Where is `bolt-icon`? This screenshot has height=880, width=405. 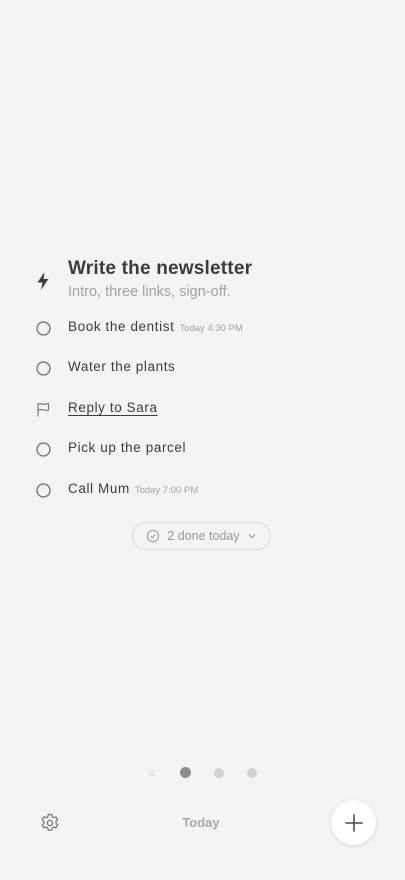
bolt-icon is located at coordinates (43, 281).